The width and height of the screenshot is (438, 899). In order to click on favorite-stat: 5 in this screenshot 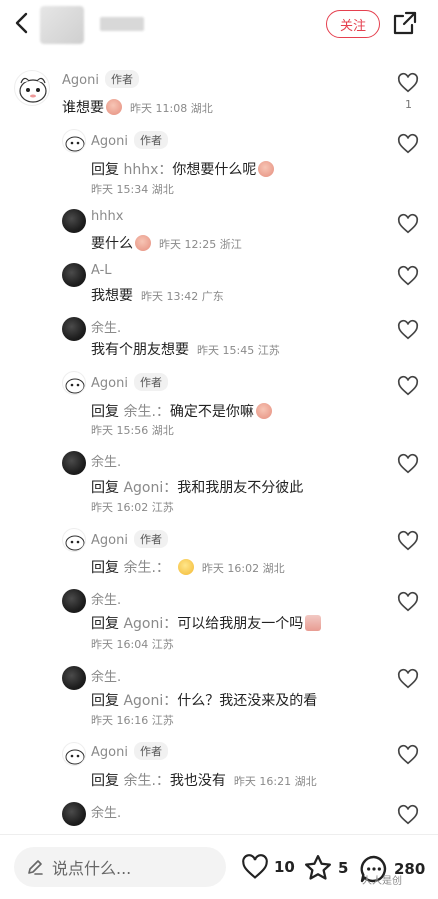, I will do `click(325, 868)`.